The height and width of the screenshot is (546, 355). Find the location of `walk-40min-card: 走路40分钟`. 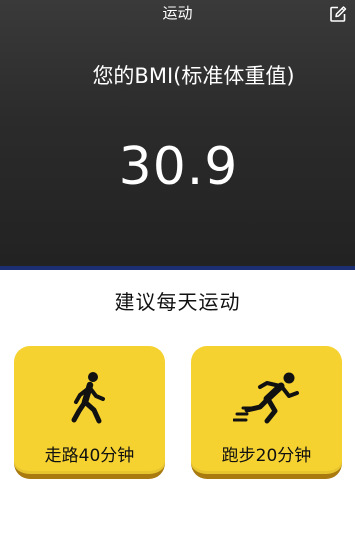

walk-40min-card: 走路40分钟 is located at coordinates (89, 412).